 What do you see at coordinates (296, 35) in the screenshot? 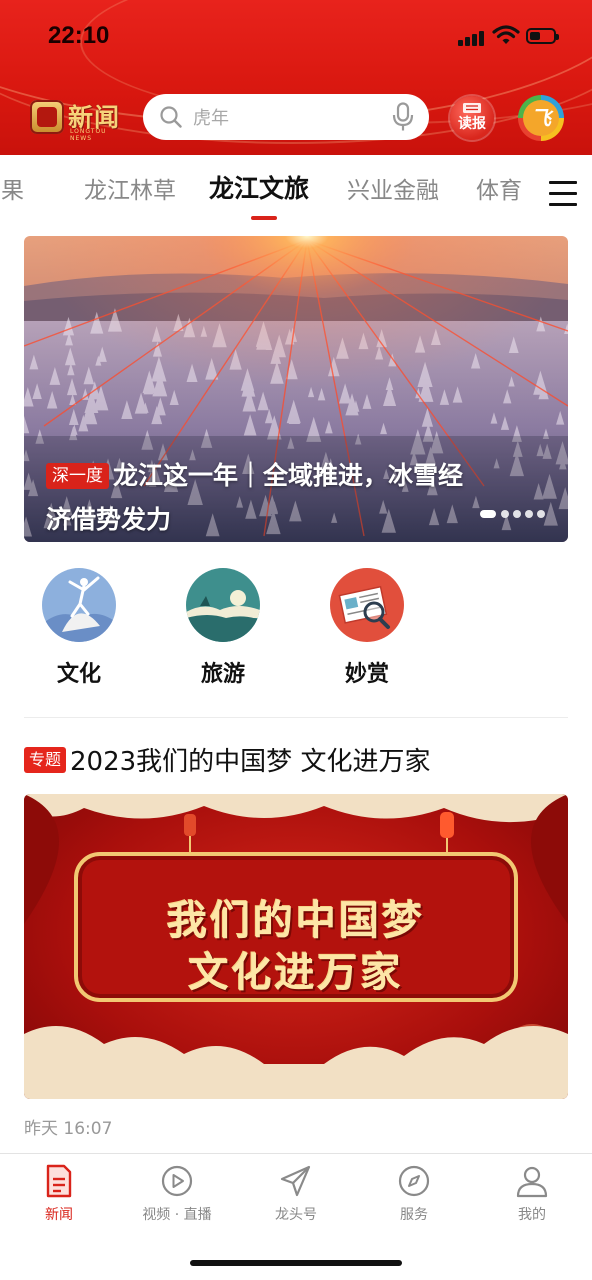
I see `status-bar: 22:10` at bounding box center [296, 35].